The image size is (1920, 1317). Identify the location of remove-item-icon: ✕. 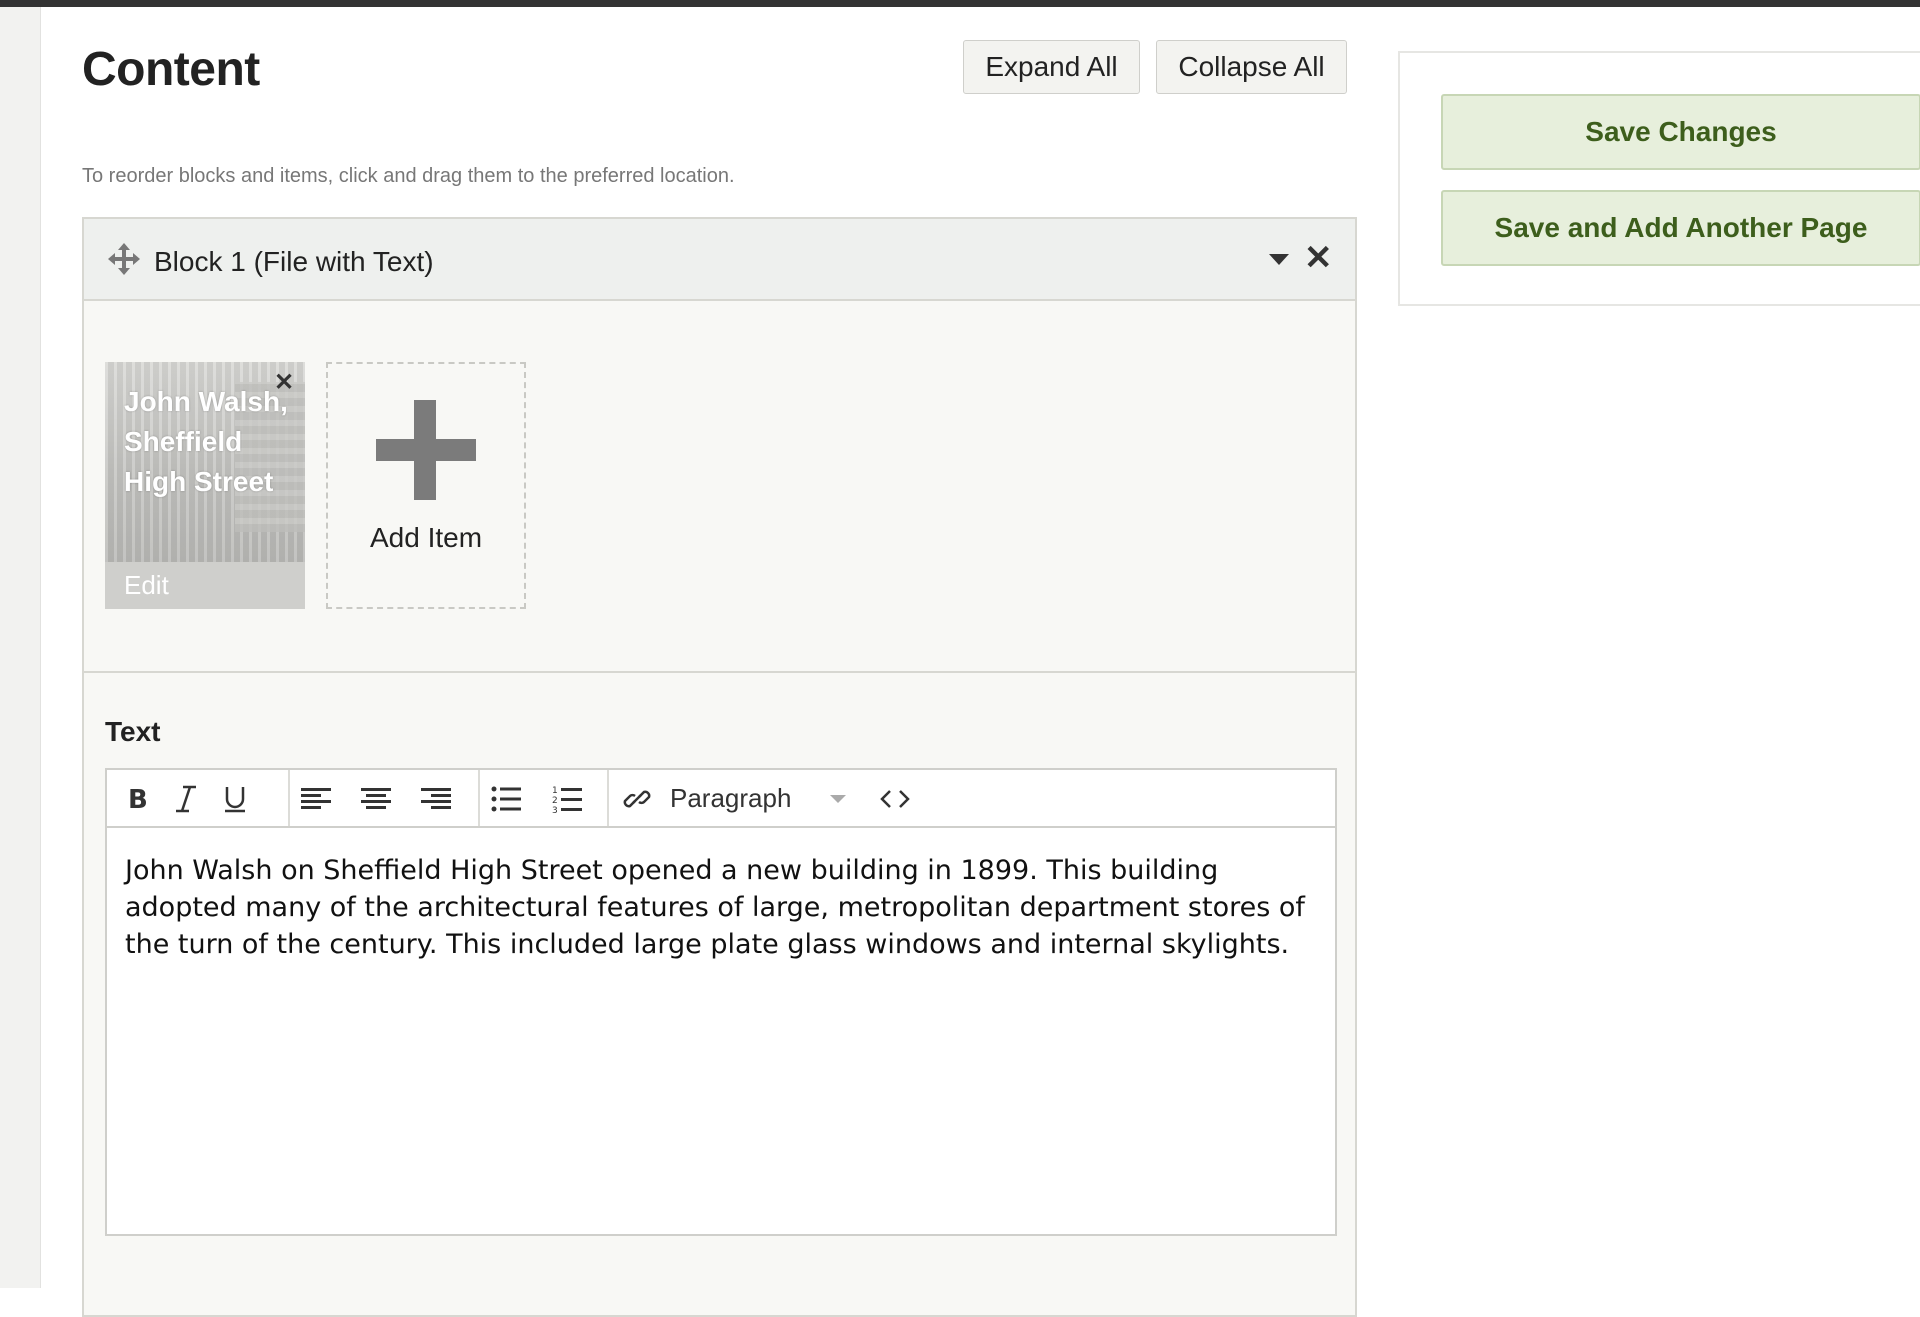
(284, 383).